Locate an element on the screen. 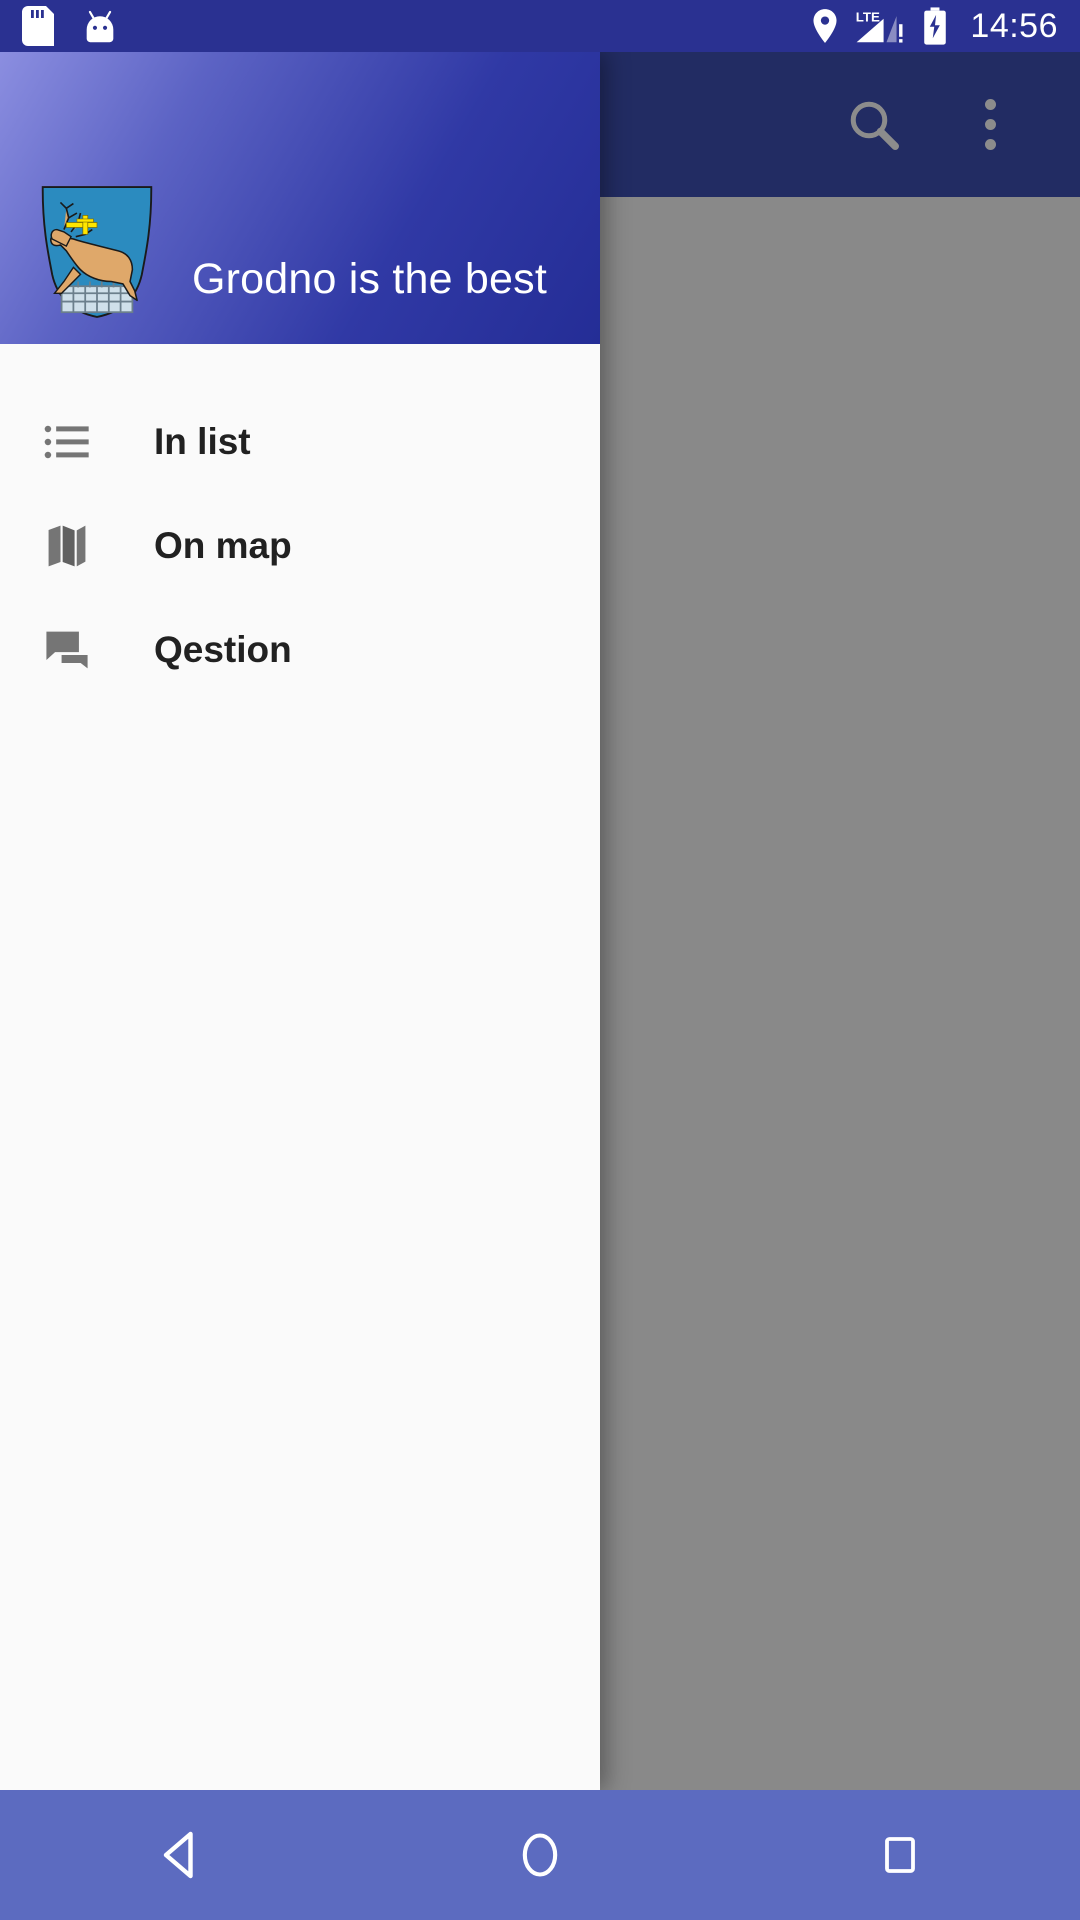 Image resolution: width=1080 pixels, height=1920 pixels. android-bugdroid-icon is located at coordinates (100, 26).